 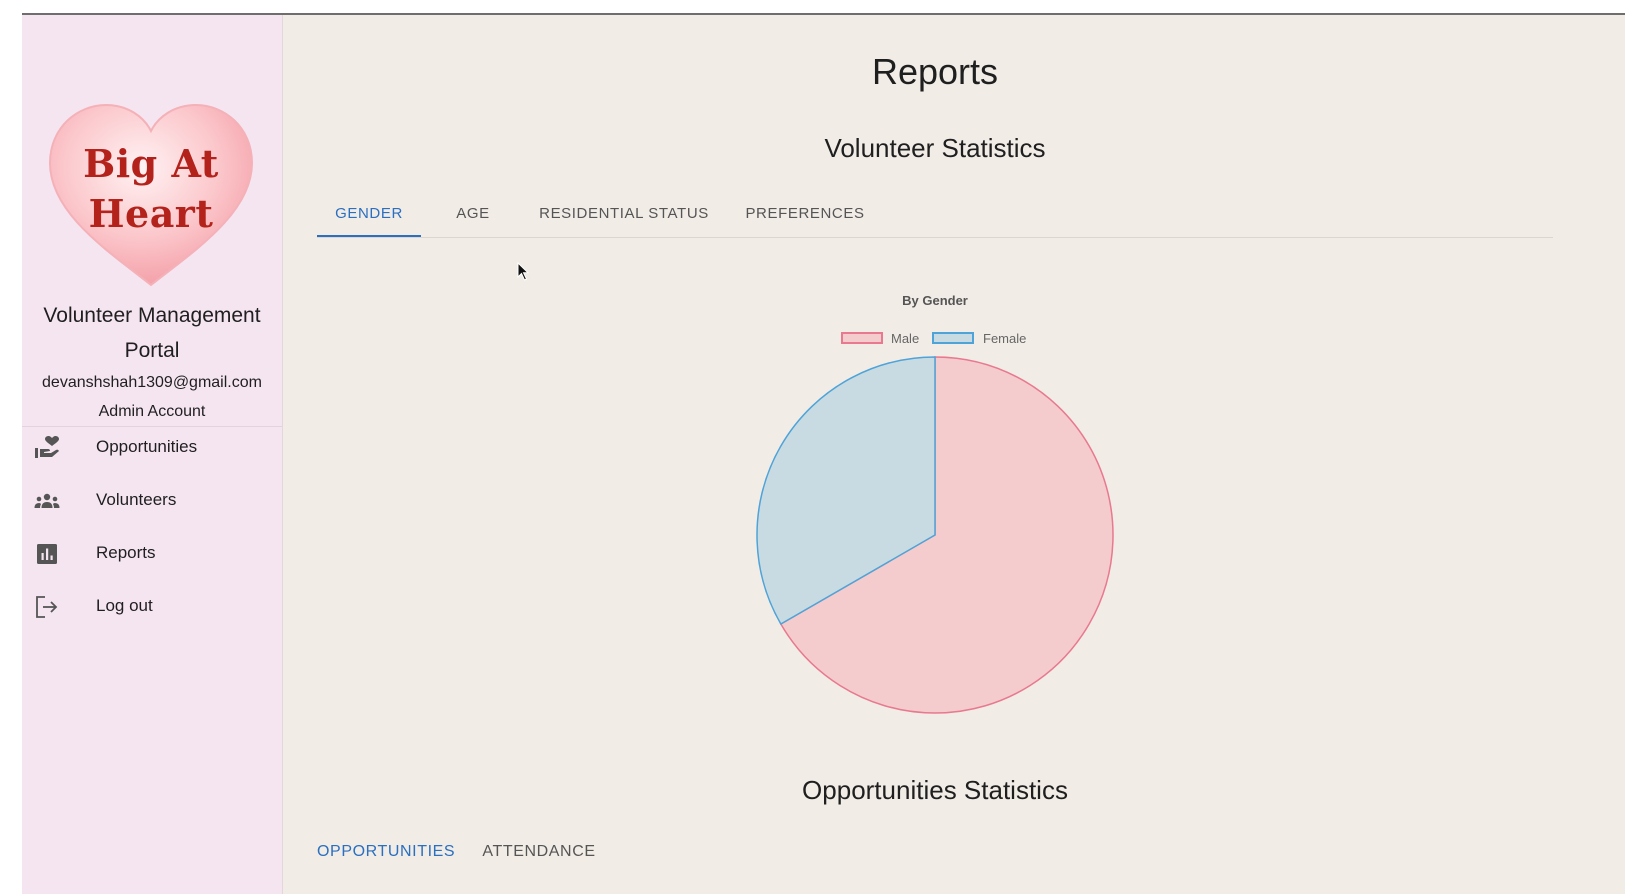 I want to click on nav-label-opportunities: Opportunities, so click(x=147, y=446).